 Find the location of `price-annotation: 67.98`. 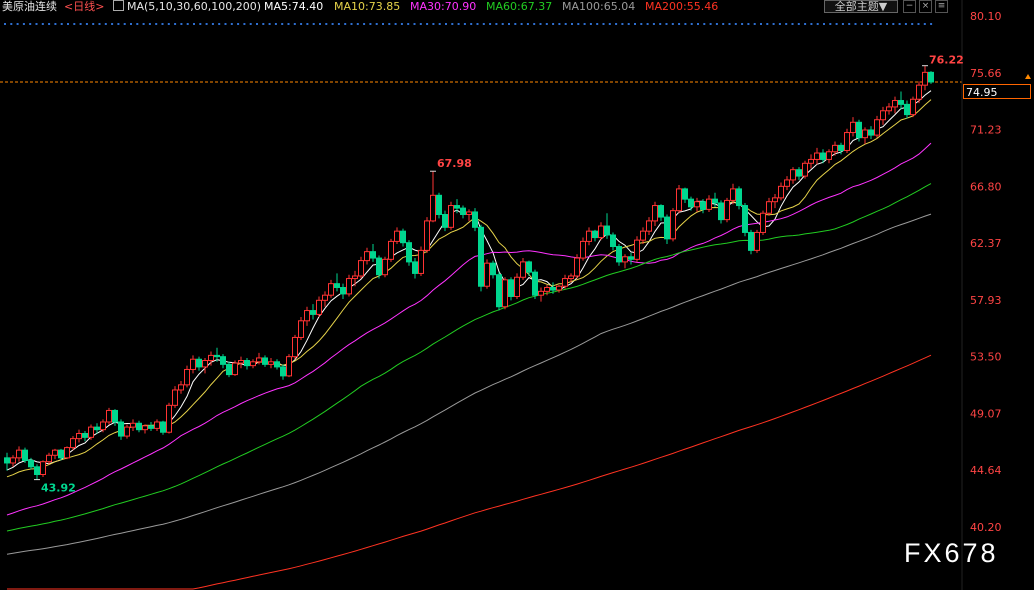

price-annotation: 67.98 is located at coordinates (454, 163).